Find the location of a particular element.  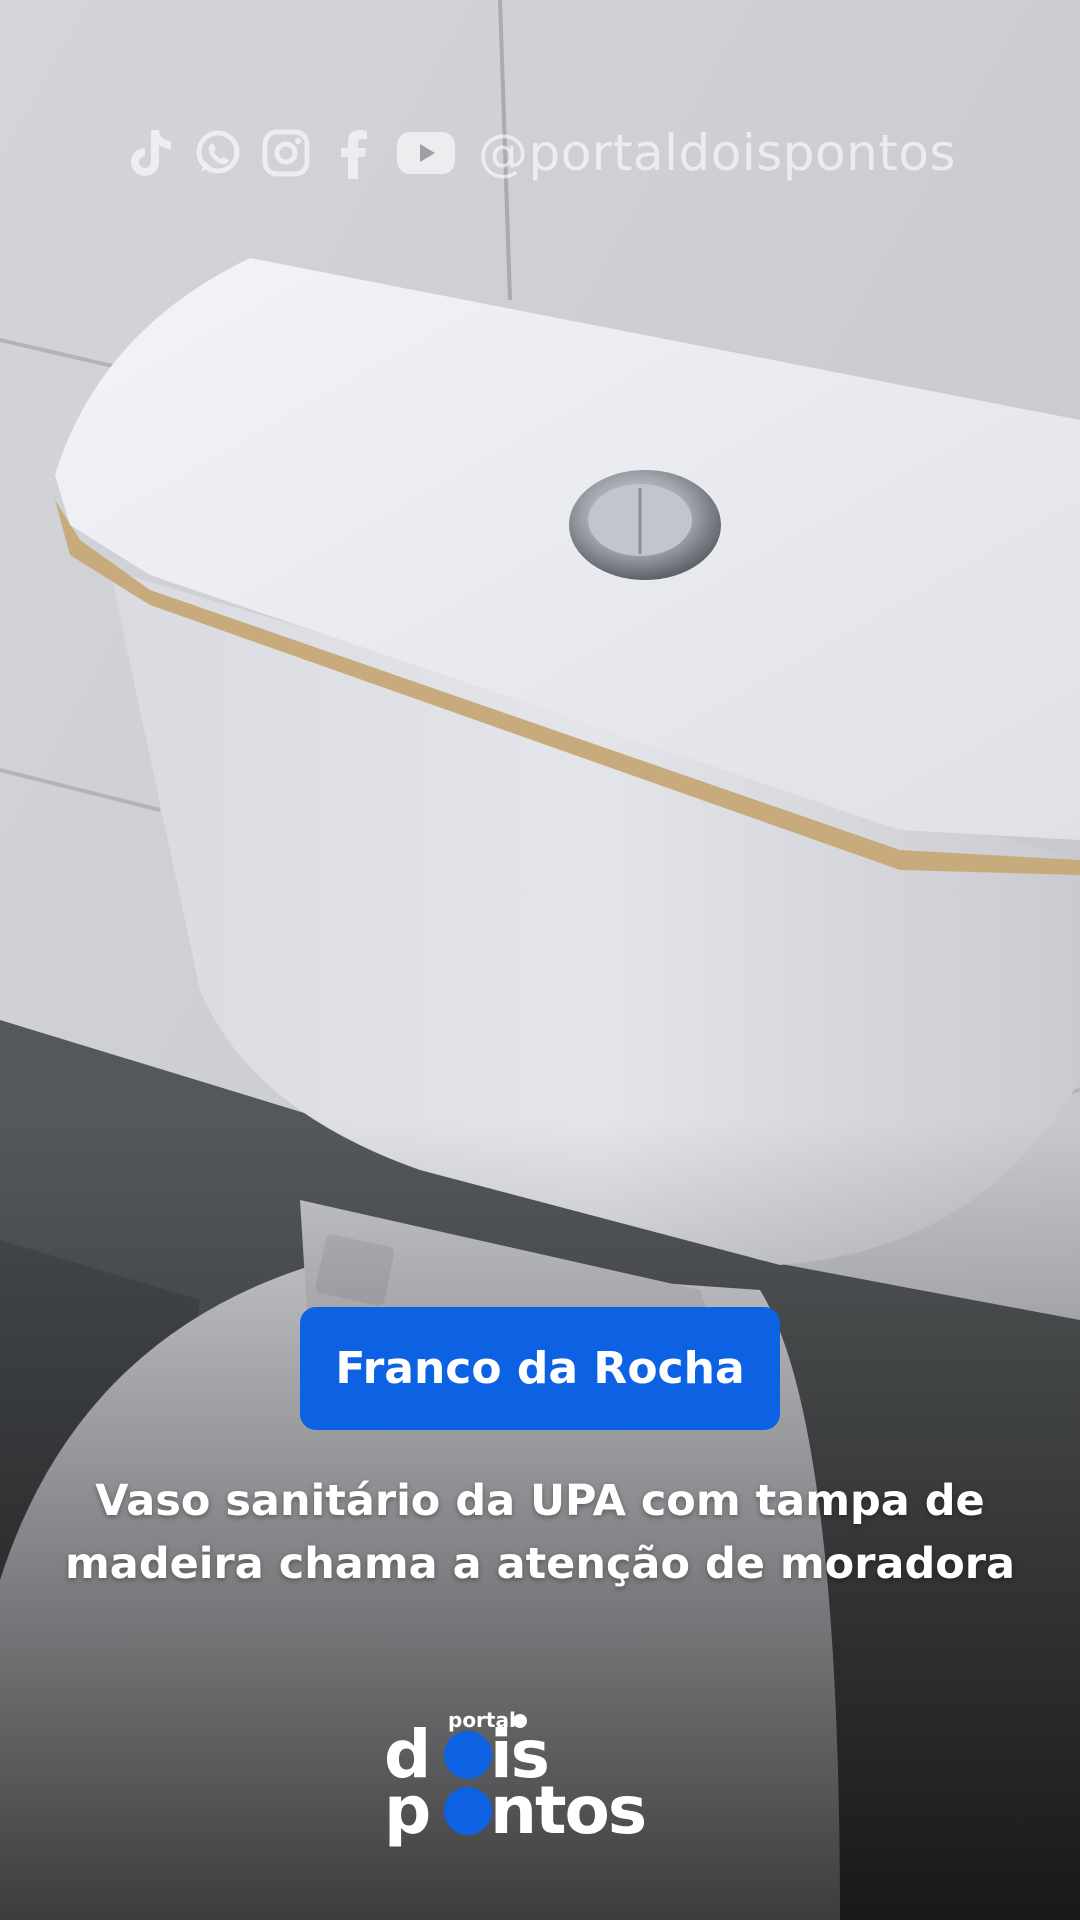

svg-text: ntos is located at coordinates (567, 1810).